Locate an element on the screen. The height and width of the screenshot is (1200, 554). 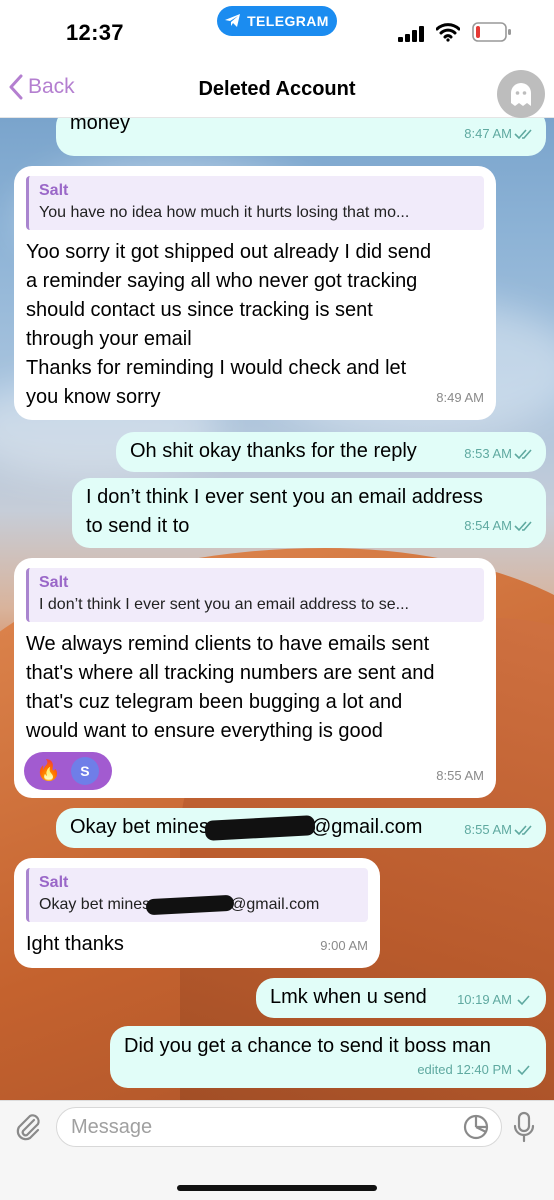
message-meta: 8:54 AM is located at coordinates (499, 525).